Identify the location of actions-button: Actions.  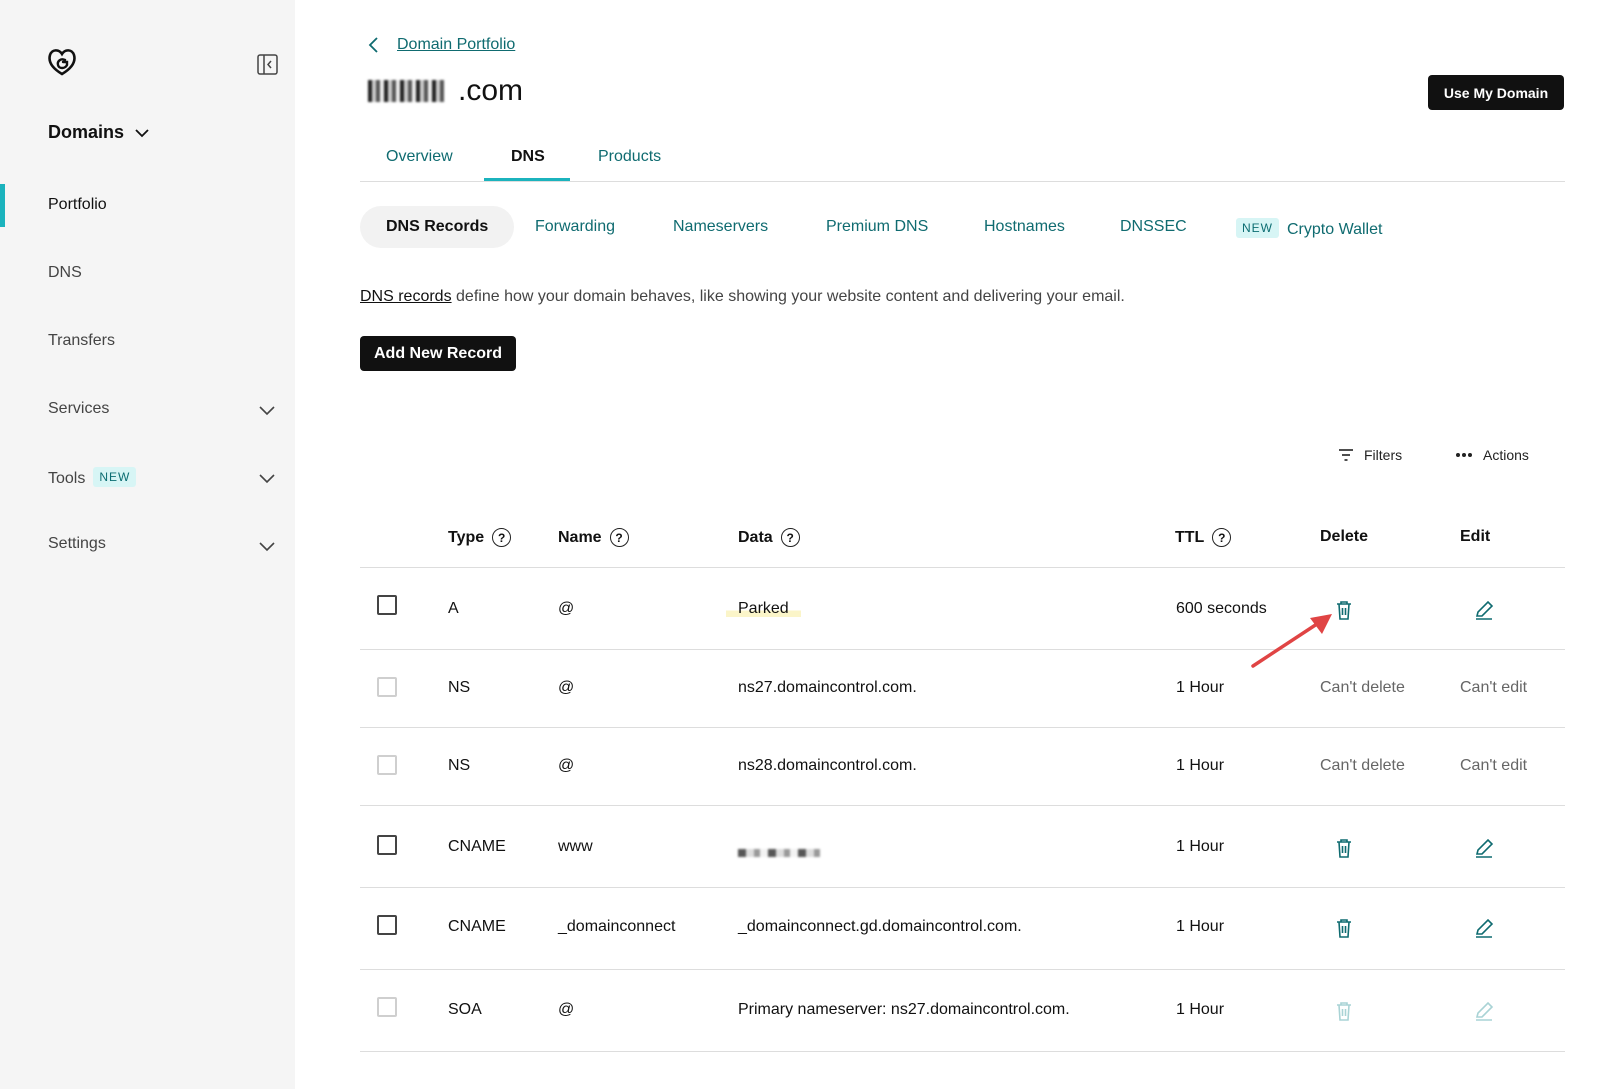
(1492, 455).